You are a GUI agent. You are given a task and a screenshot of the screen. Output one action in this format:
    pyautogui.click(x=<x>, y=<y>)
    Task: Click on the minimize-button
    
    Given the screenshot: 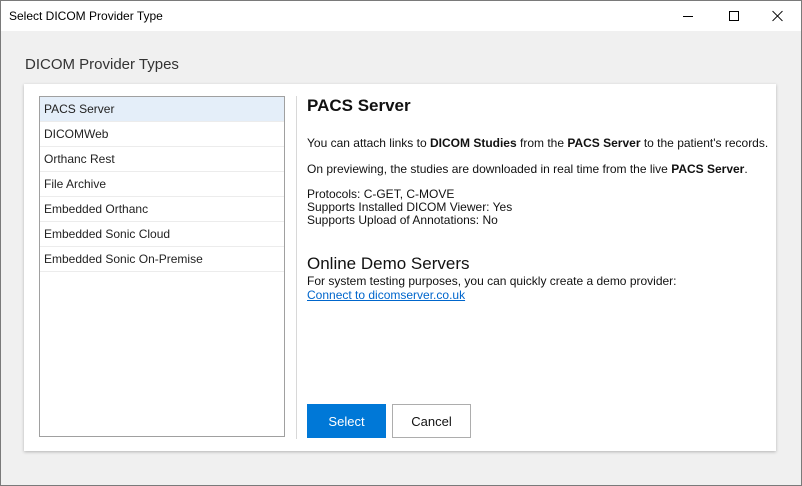 What is the action you would take?
    pyautogui.click(x=688, y=16)
    